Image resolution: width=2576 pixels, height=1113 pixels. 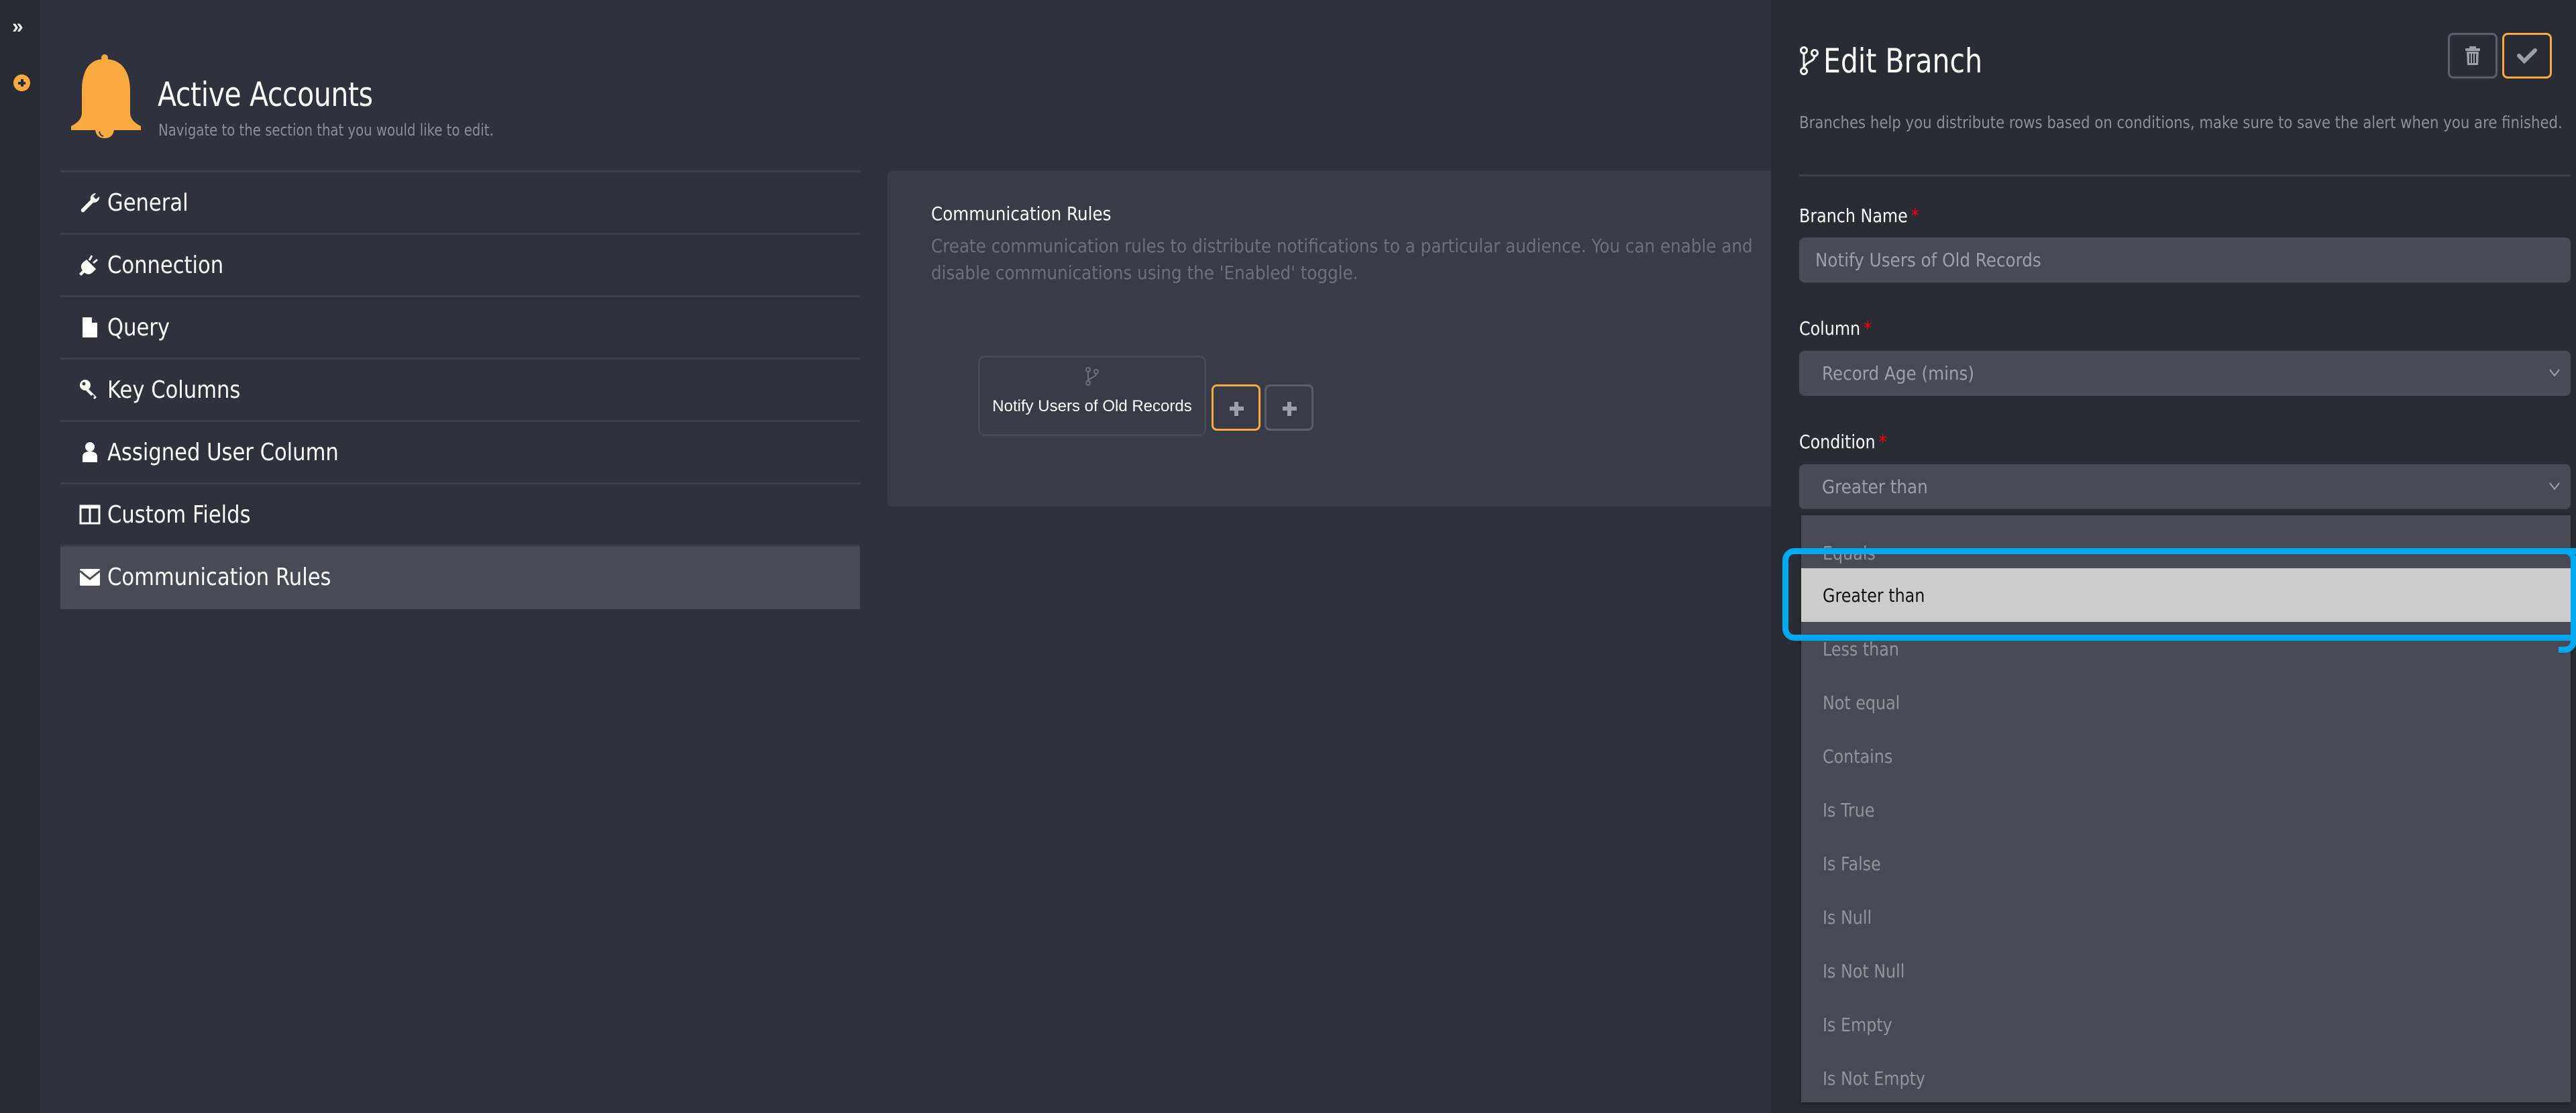 I want to click on nav-item-label: General, so click(x=148, y=203).